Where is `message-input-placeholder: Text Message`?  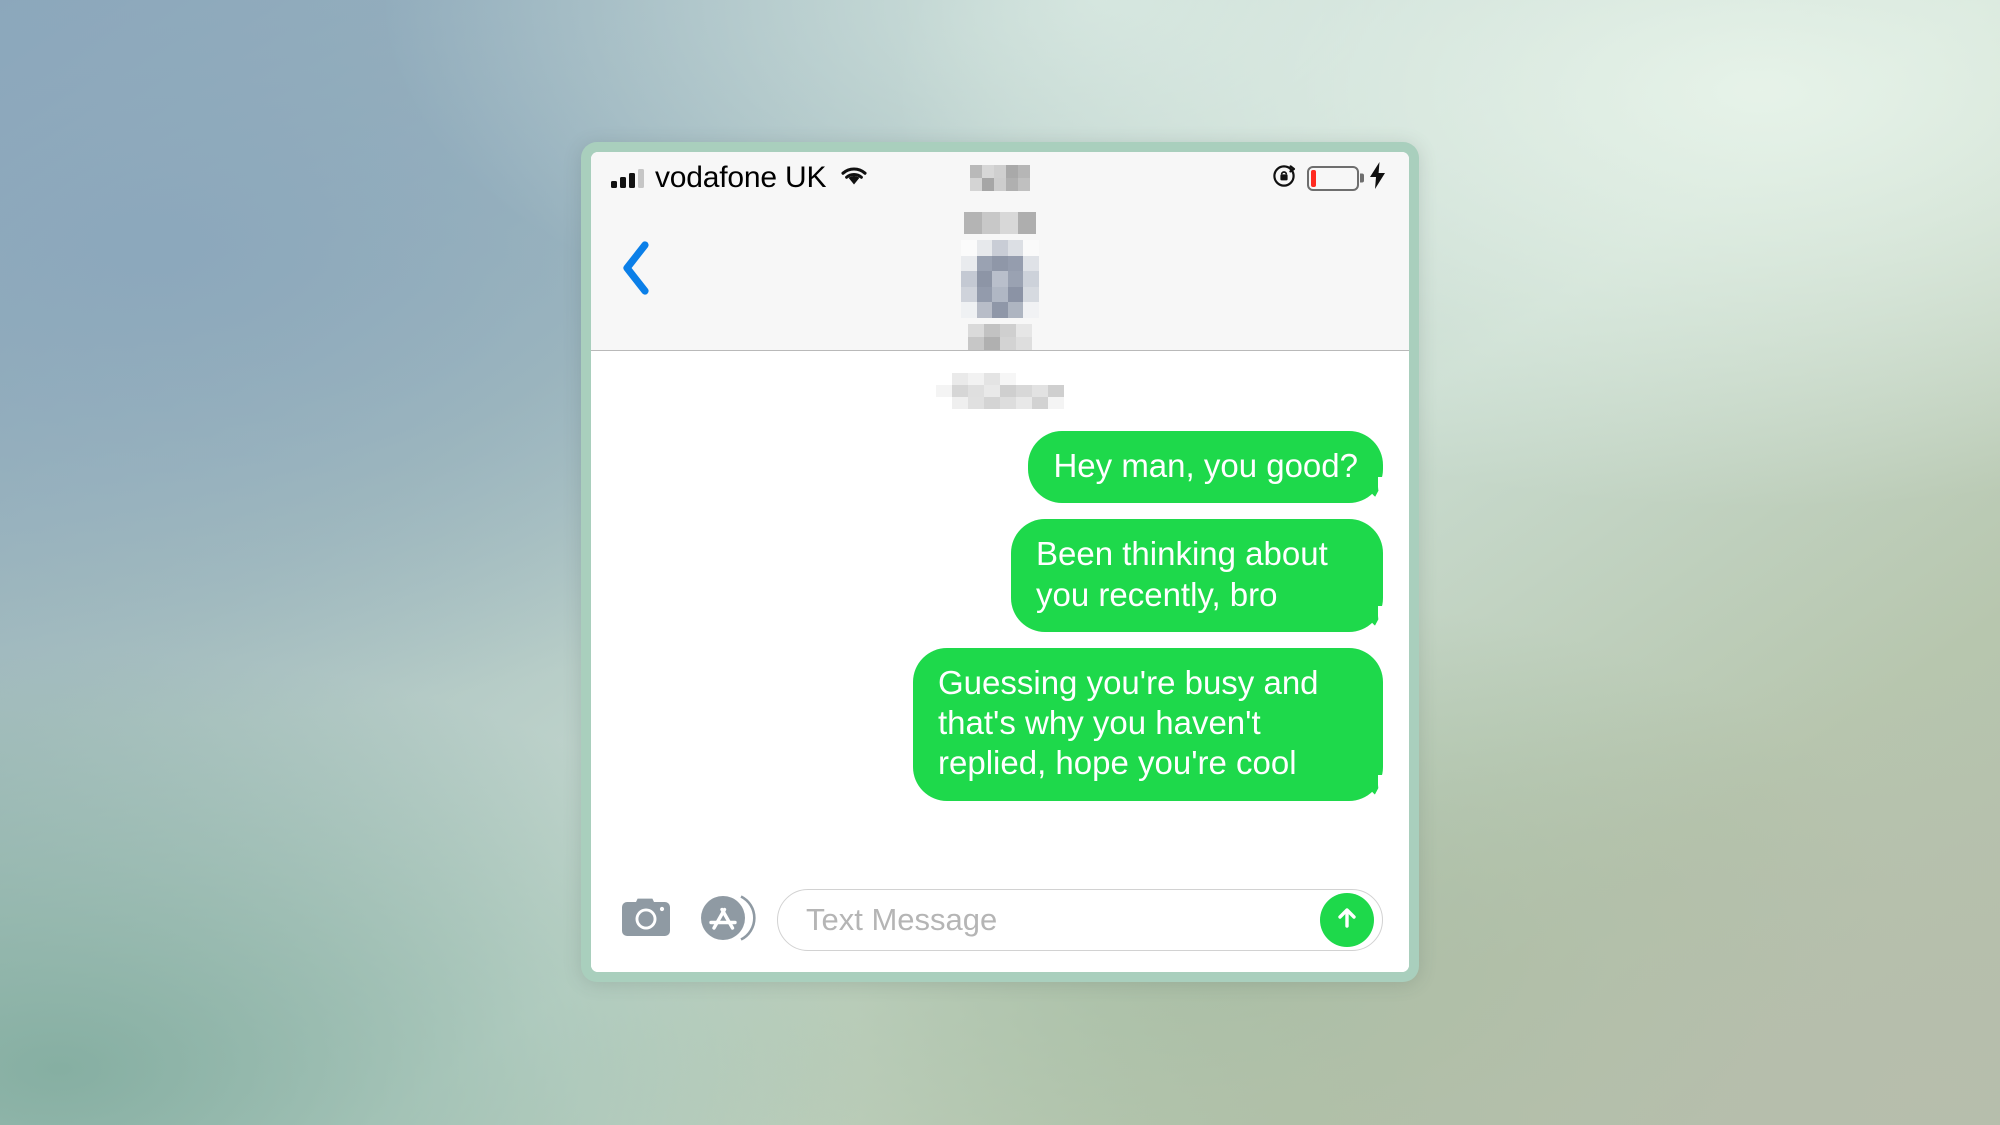
message-input-placeholder: Text Message is located at coordinates (902, 919).